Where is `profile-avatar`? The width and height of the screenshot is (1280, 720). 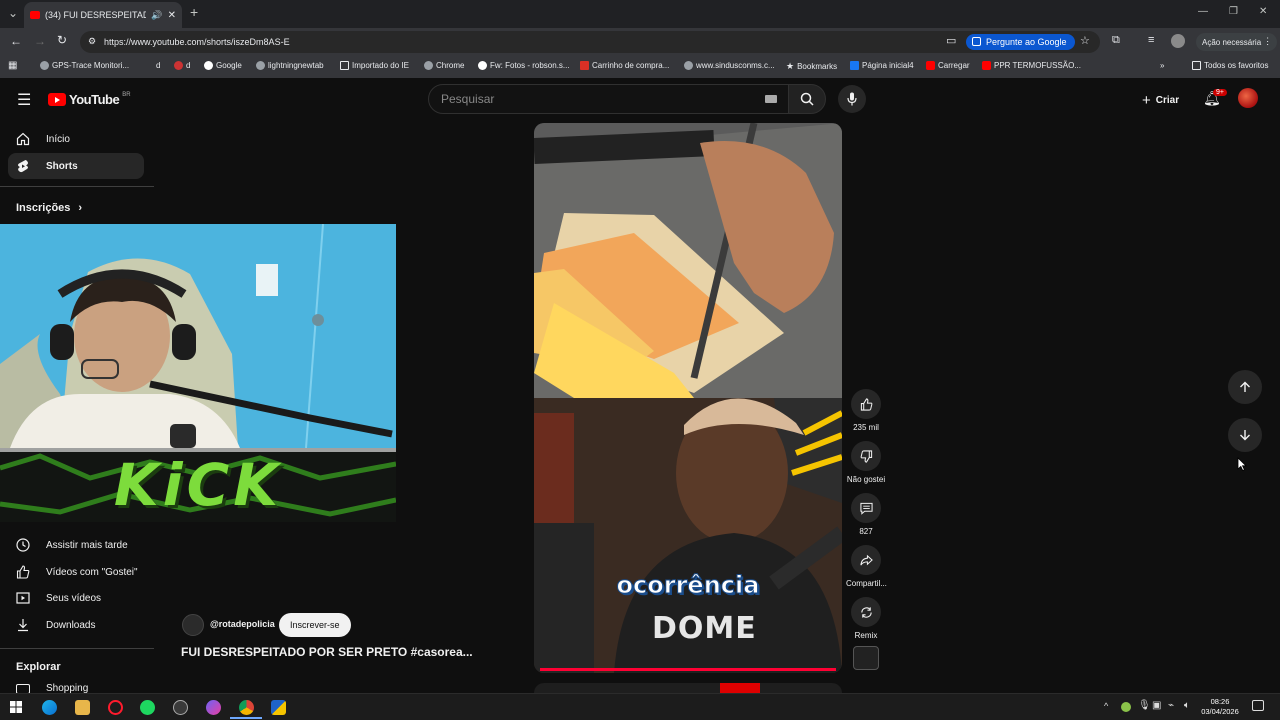
profile-avatar is located at coordinates (1178, 41).